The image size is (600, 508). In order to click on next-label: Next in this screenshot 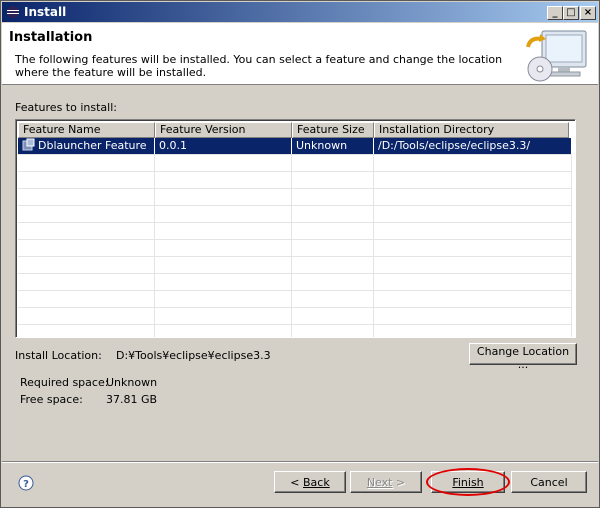, I will do `click(379, 482)`.